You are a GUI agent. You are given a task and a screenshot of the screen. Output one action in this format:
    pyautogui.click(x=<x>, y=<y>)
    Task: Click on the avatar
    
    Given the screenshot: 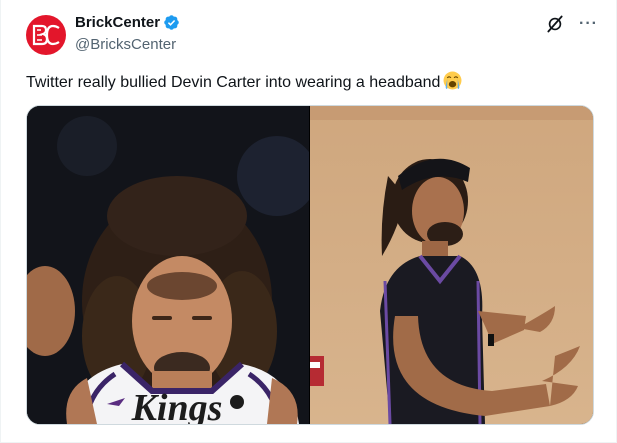 What is the action you would take?
    pyautogui.click(x=46, y=35)
    